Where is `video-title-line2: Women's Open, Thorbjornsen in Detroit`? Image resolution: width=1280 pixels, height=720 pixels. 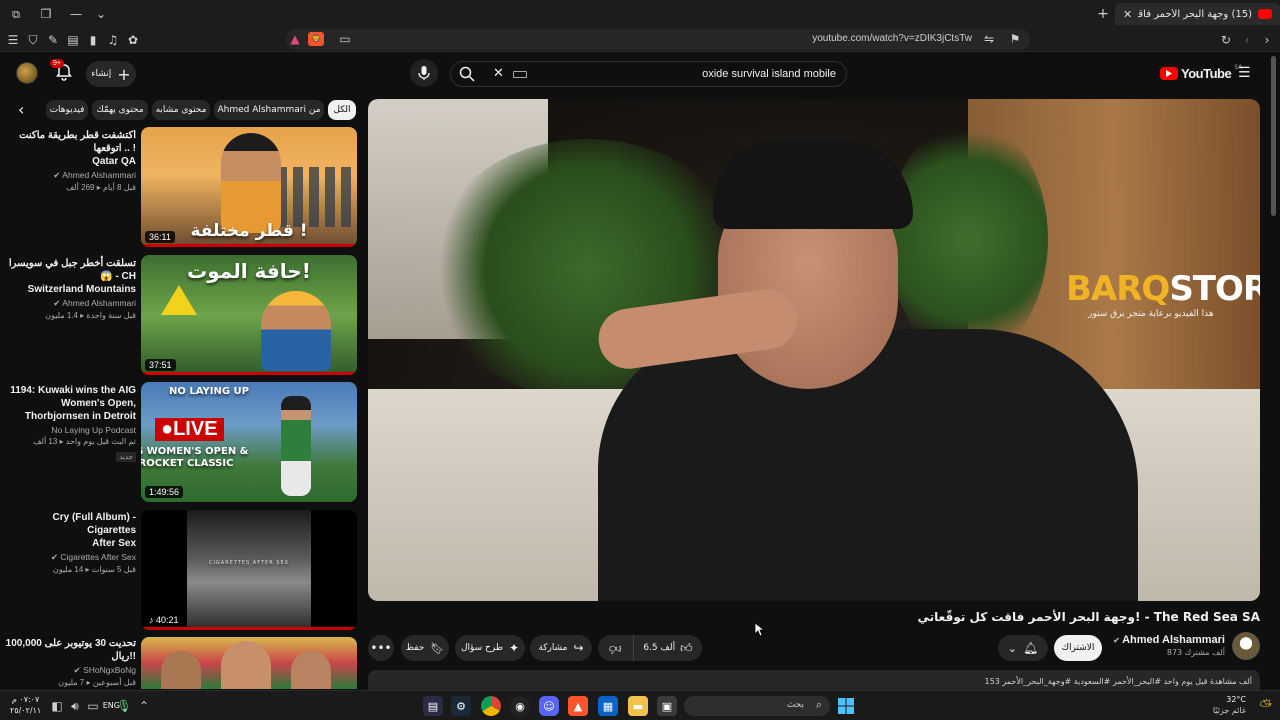 video-title-line2: Women's Open, Thorbjornsen in Detroit is located at coordinates (80, 410).